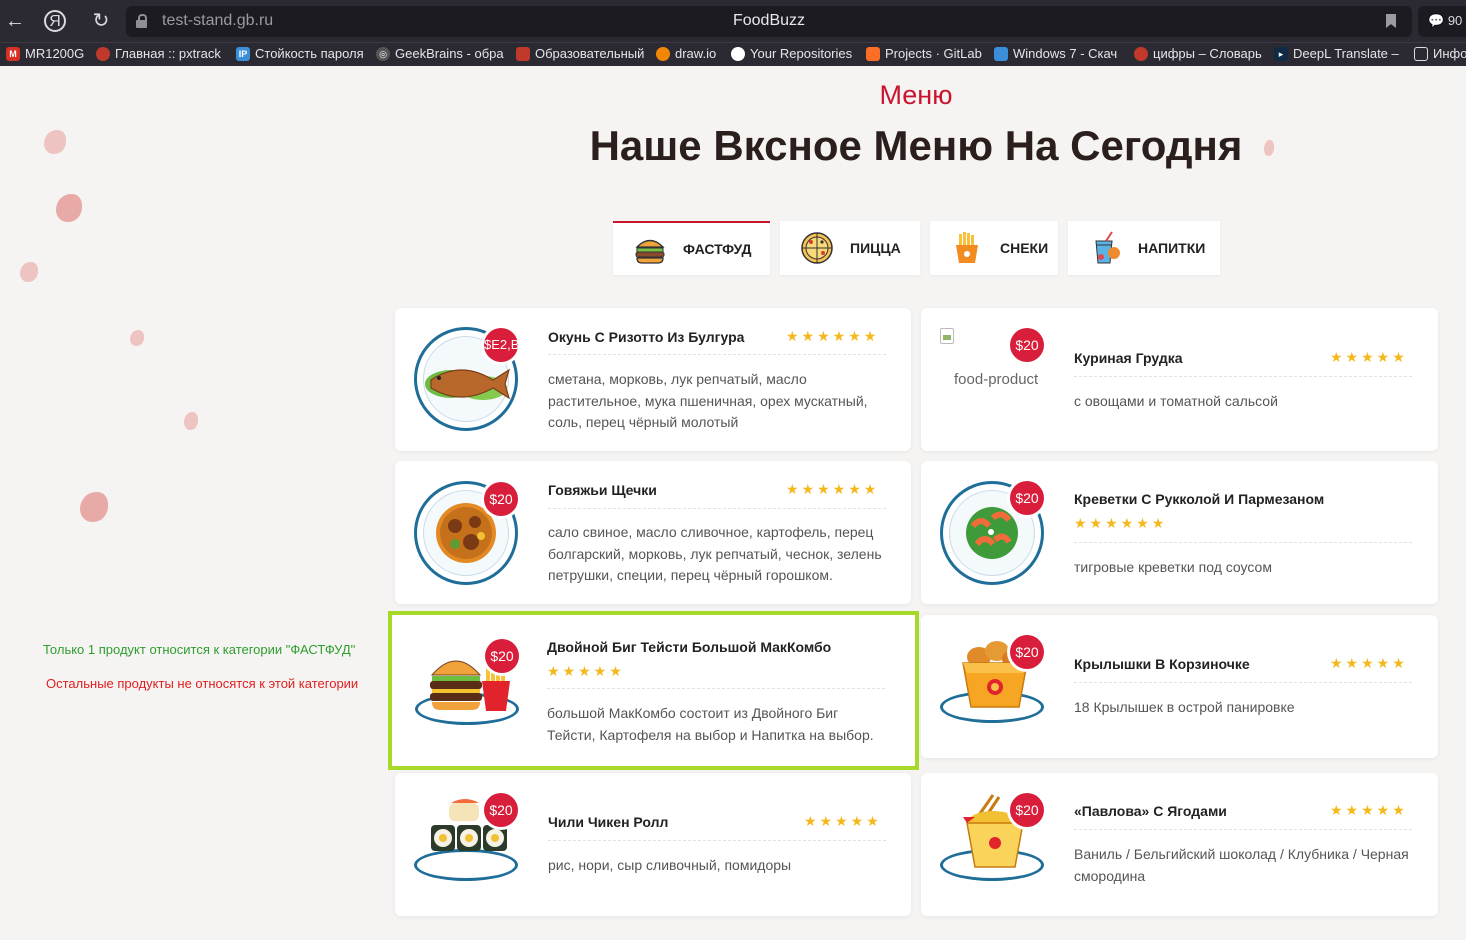  I want to click on tab-fastfood: ФАСТФУД, so click(691, 248).